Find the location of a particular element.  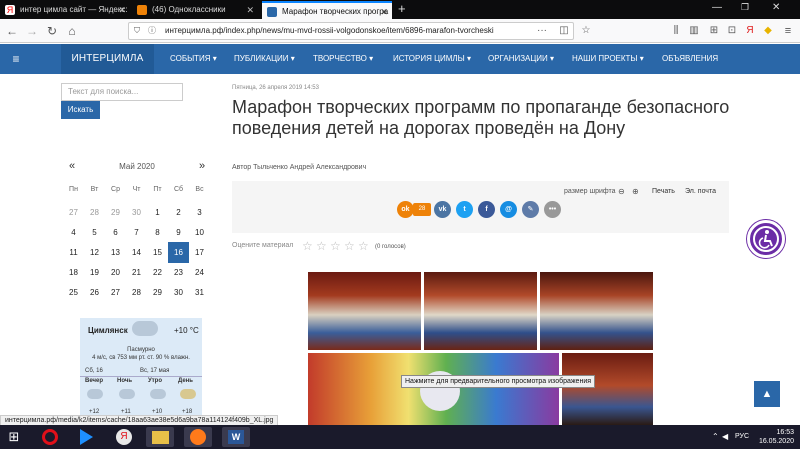

menu-item-publications: ПУБЛИКАЦИИ ▾ is located at coordinates (264, 59).